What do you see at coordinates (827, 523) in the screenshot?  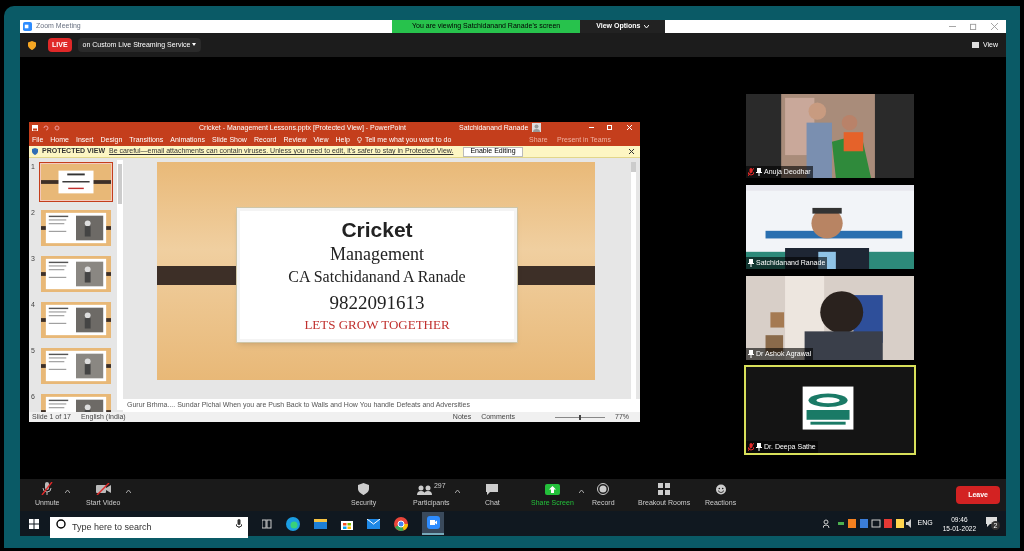 I see `people-icon` at bounding box center [827, 523].